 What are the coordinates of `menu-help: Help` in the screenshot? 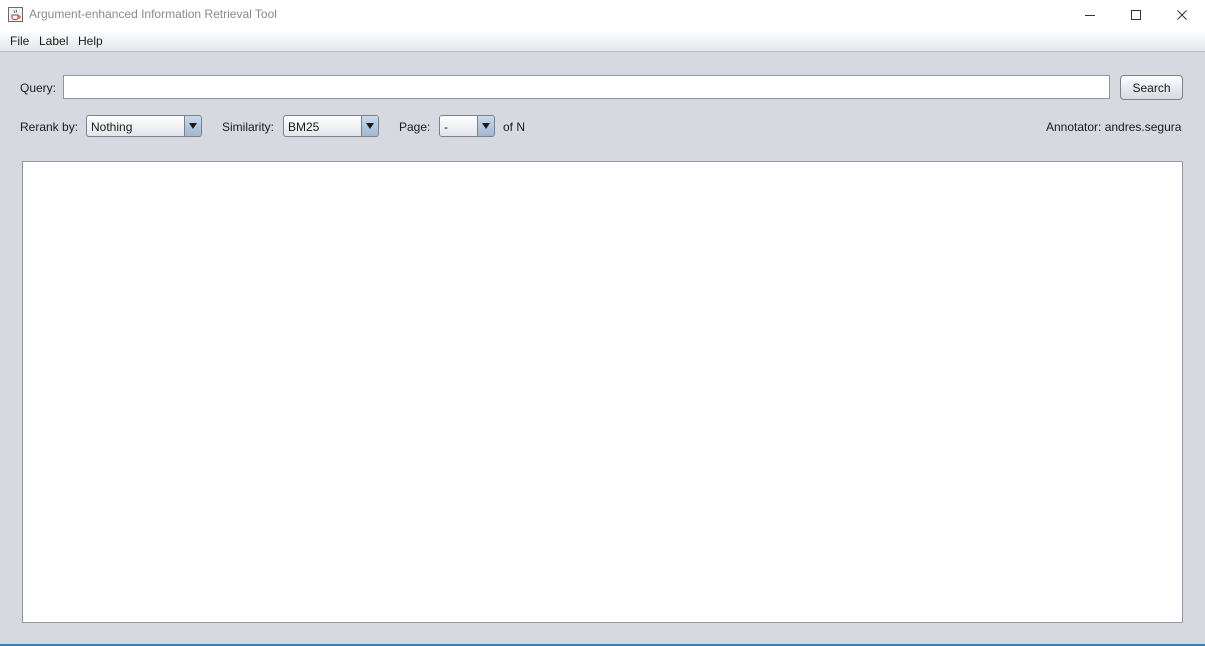 It's located at (90, 41).